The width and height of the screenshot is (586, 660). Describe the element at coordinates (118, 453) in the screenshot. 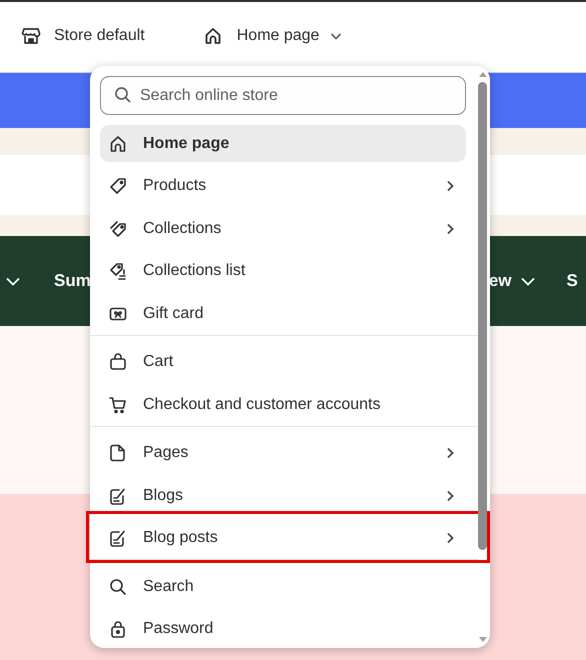

I see `page-icon` at that location.